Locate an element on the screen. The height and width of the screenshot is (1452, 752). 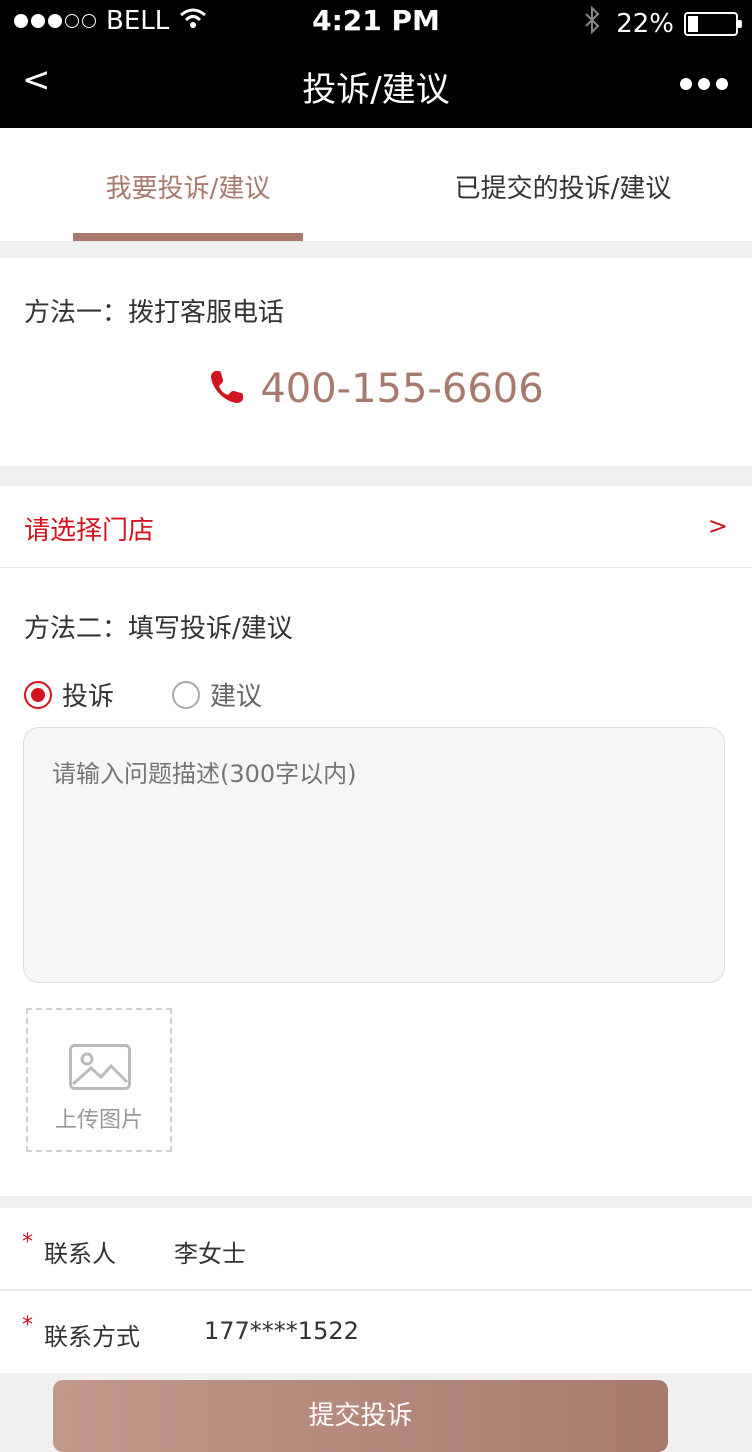
radio-complaint-label: 投诉 is located at coordinates (88, 697).